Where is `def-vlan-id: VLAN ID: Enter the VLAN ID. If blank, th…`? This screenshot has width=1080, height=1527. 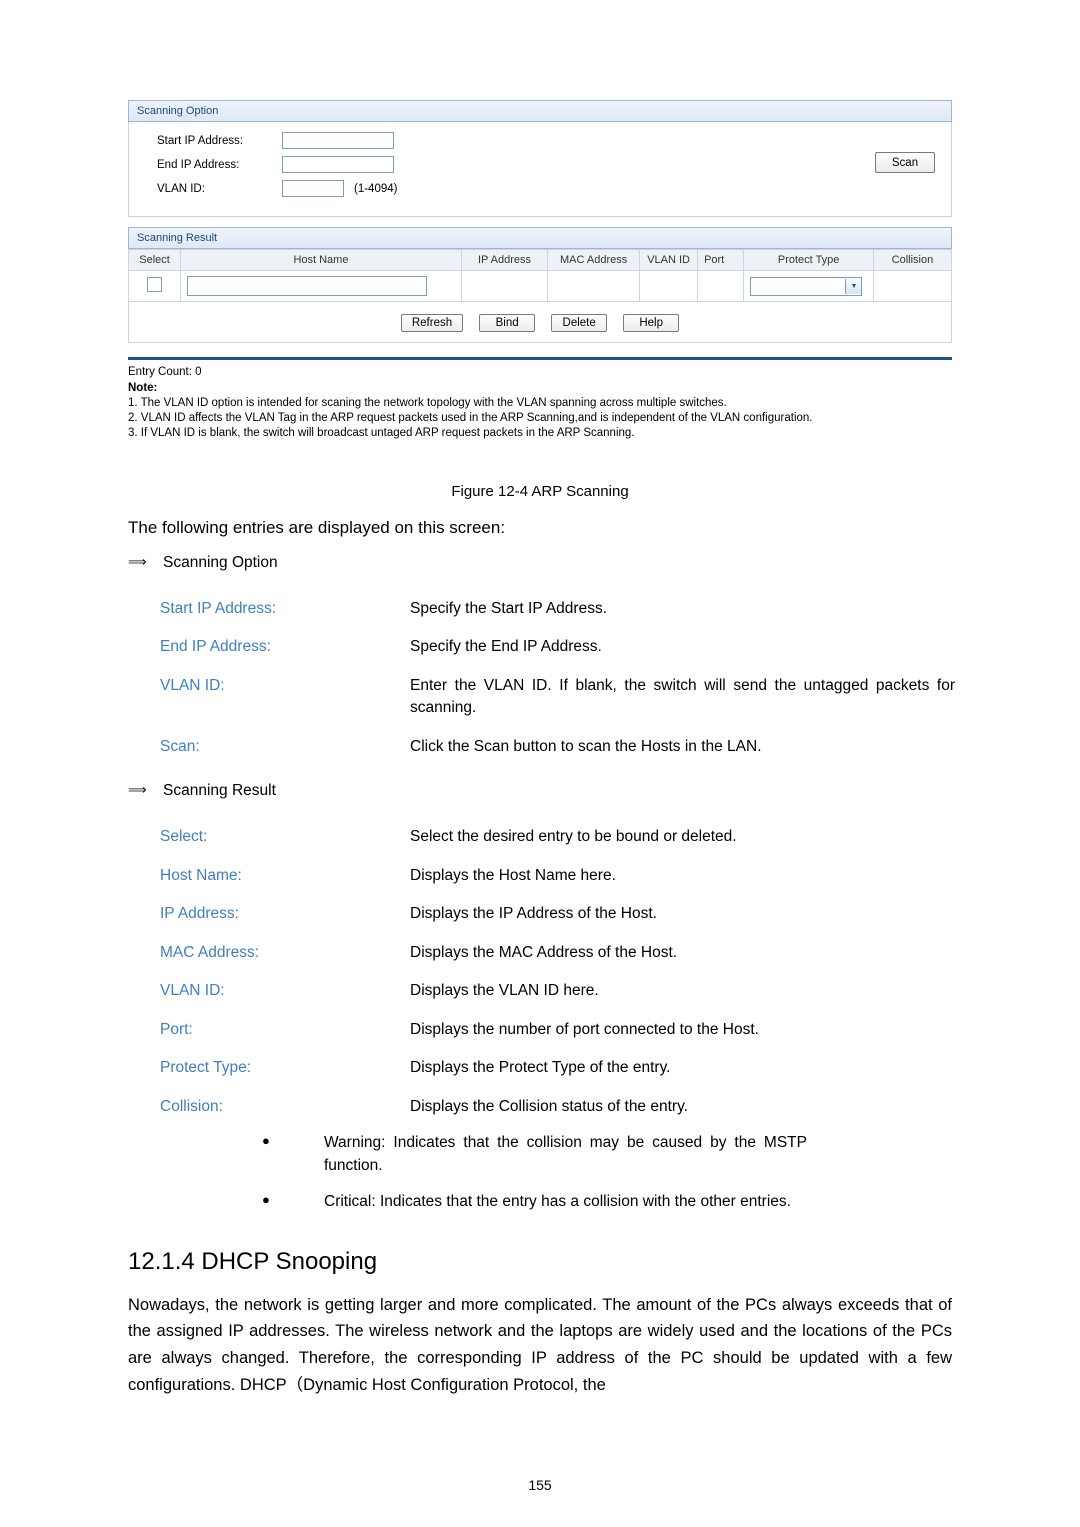
def-vlan-id: VLAN ID: Enter the VLAN ID. If blank, th… is located at coordinates (620, 689).